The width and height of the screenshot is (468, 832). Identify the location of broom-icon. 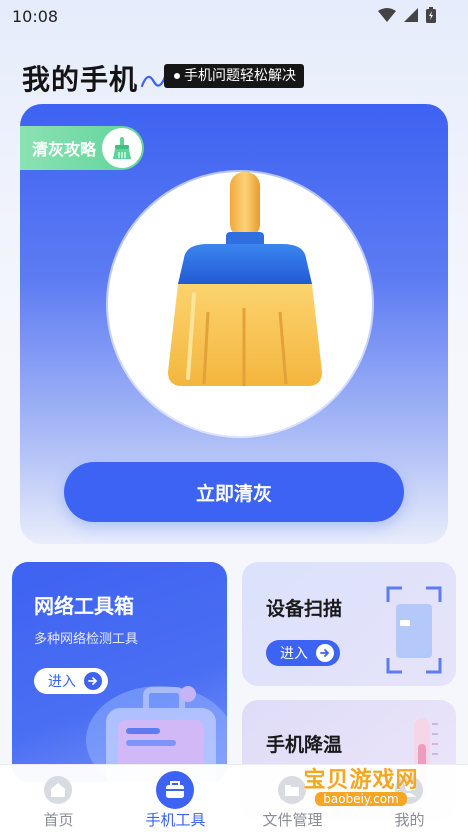
(122, 148).